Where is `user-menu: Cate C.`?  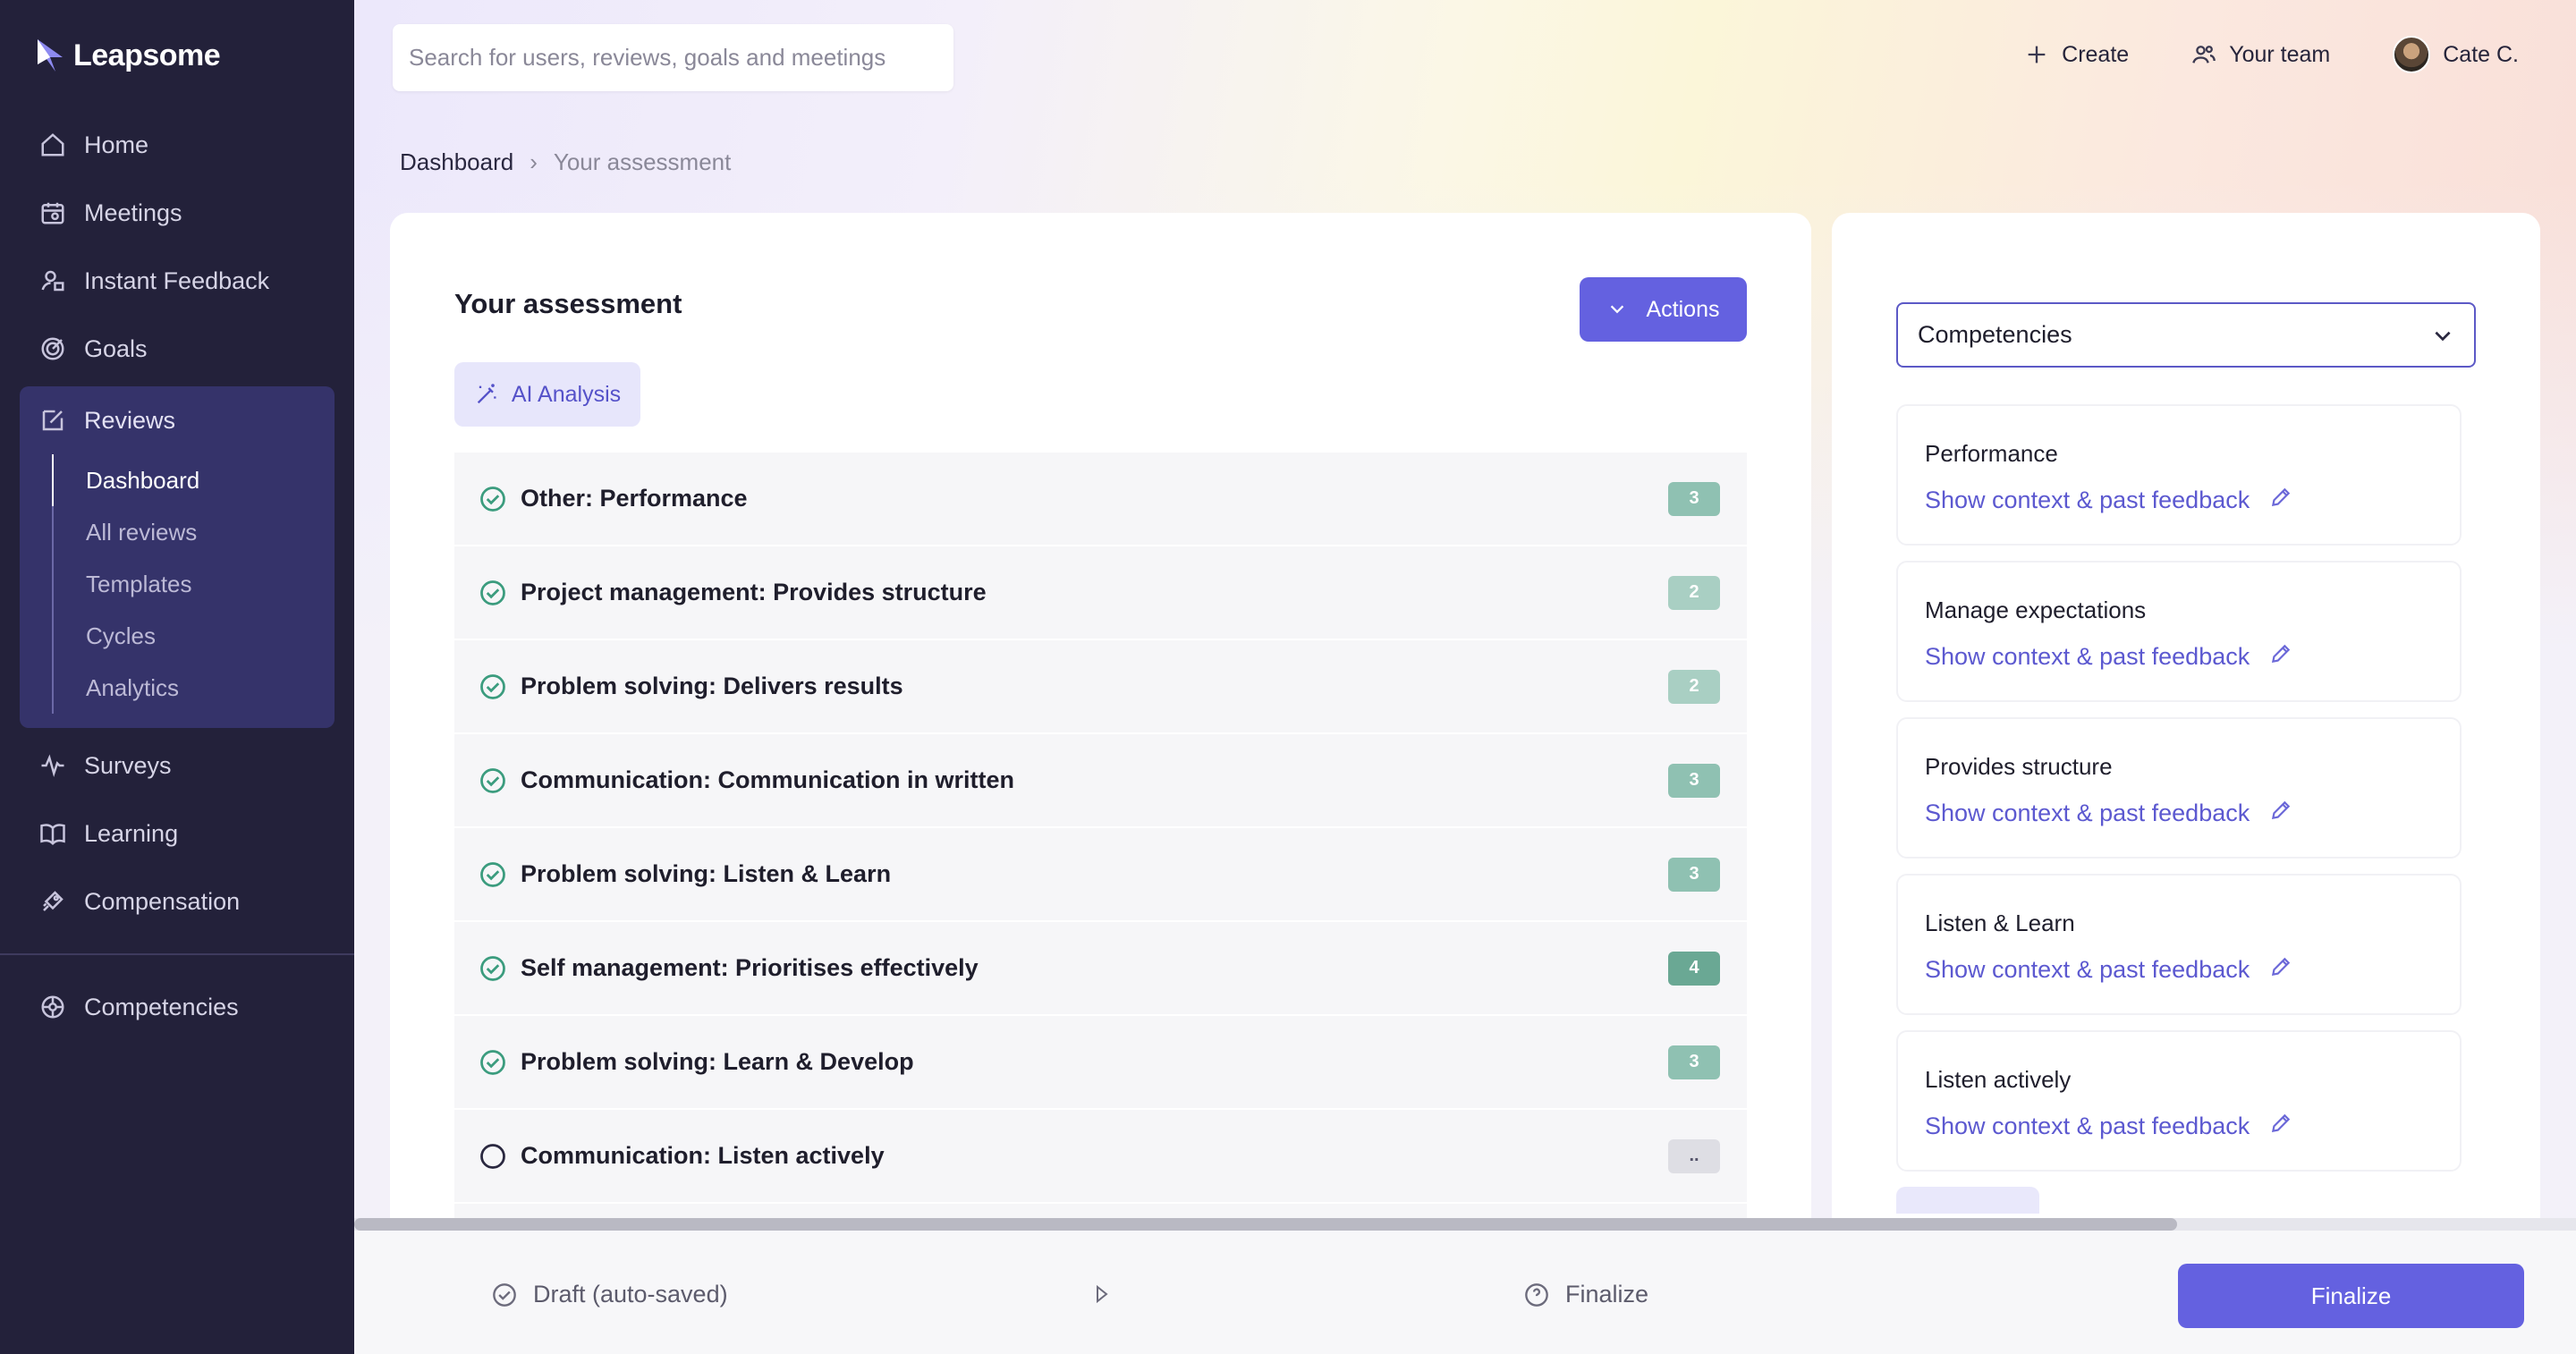 user-menu: Cate C. is located at coordinates (2456, 54).